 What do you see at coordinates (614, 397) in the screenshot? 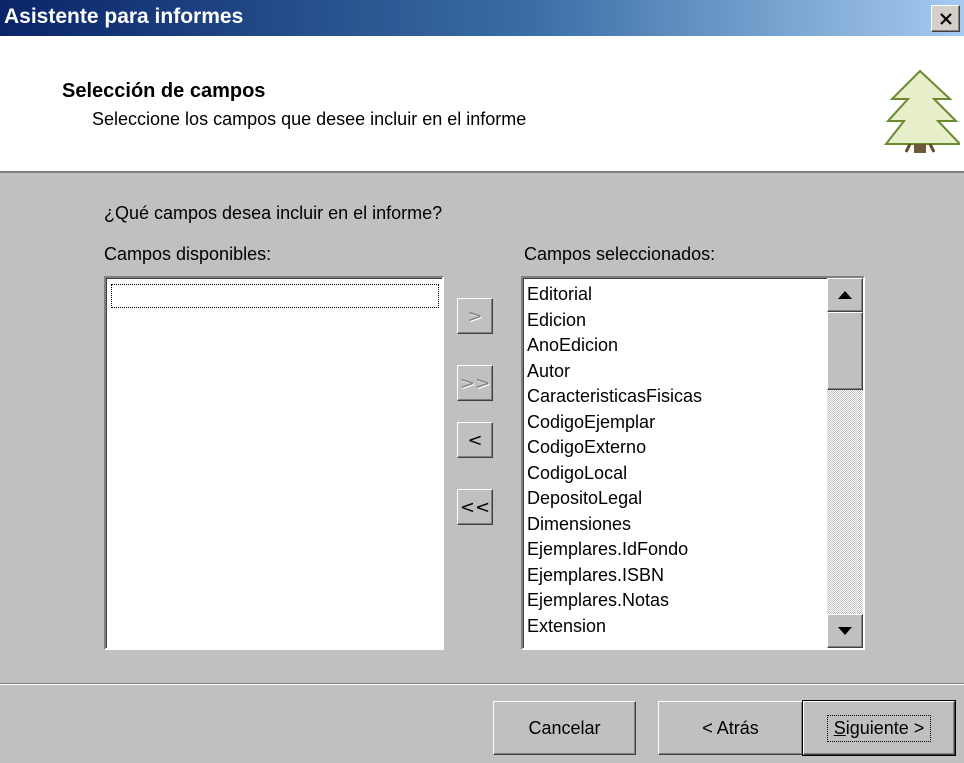
I see `list-item: CaracteristicasFisicas` at bounding box center [614, 397].